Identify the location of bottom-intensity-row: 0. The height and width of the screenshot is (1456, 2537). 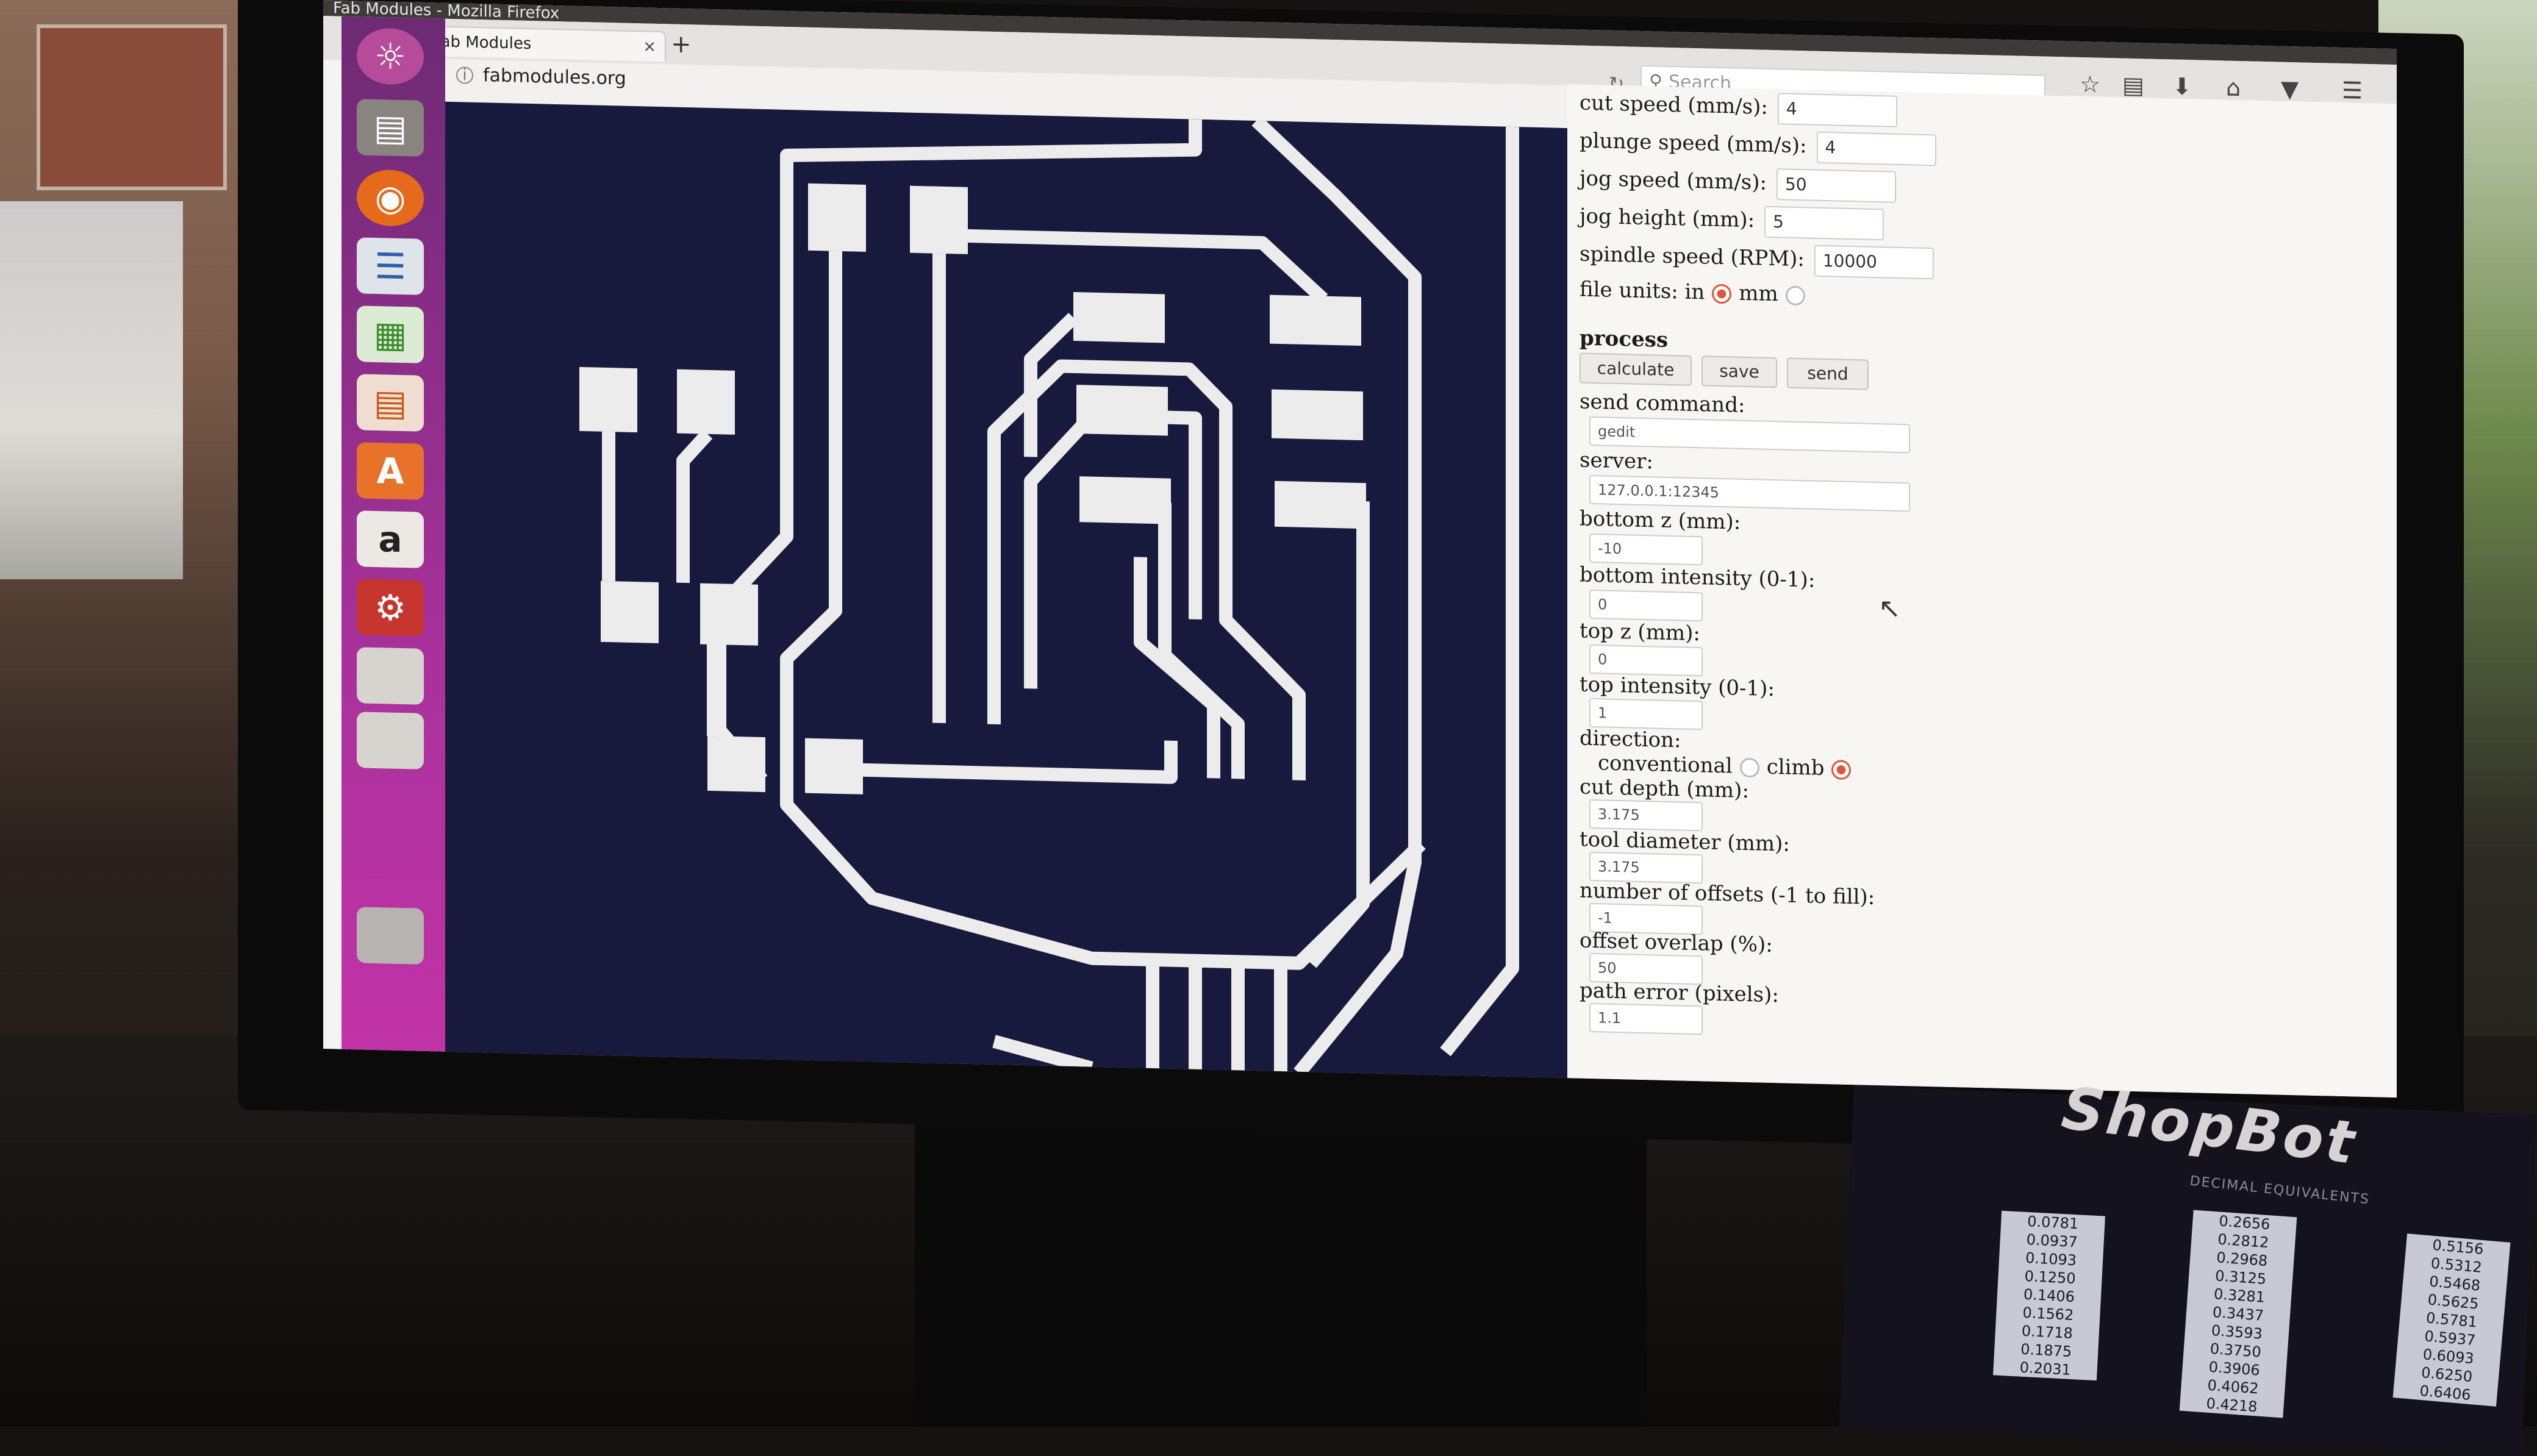
(1641, 605).